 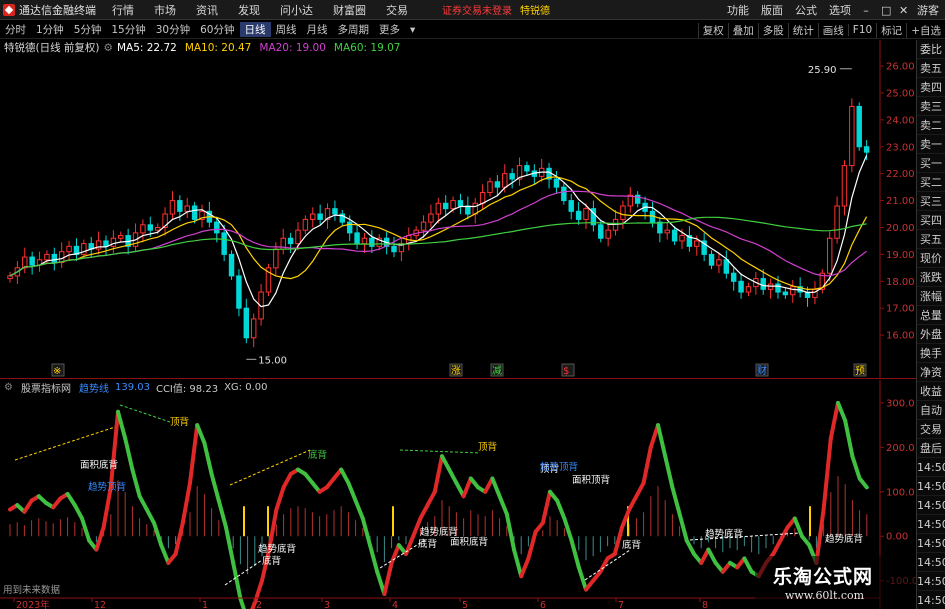 I want to click on tool-adjust: 复权, so click(x=712, y=30).